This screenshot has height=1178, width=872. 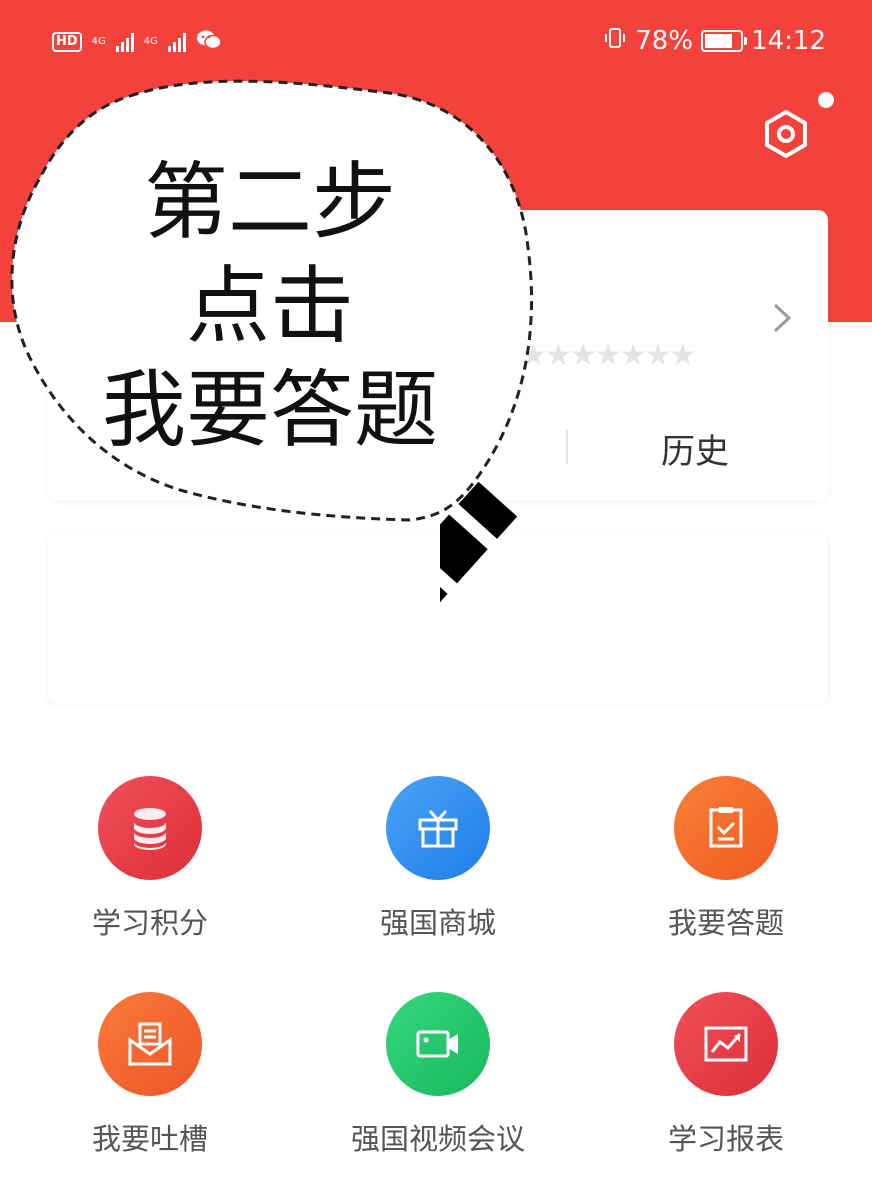 I want to click on clock: 14:12, so click(x=788, y=41).